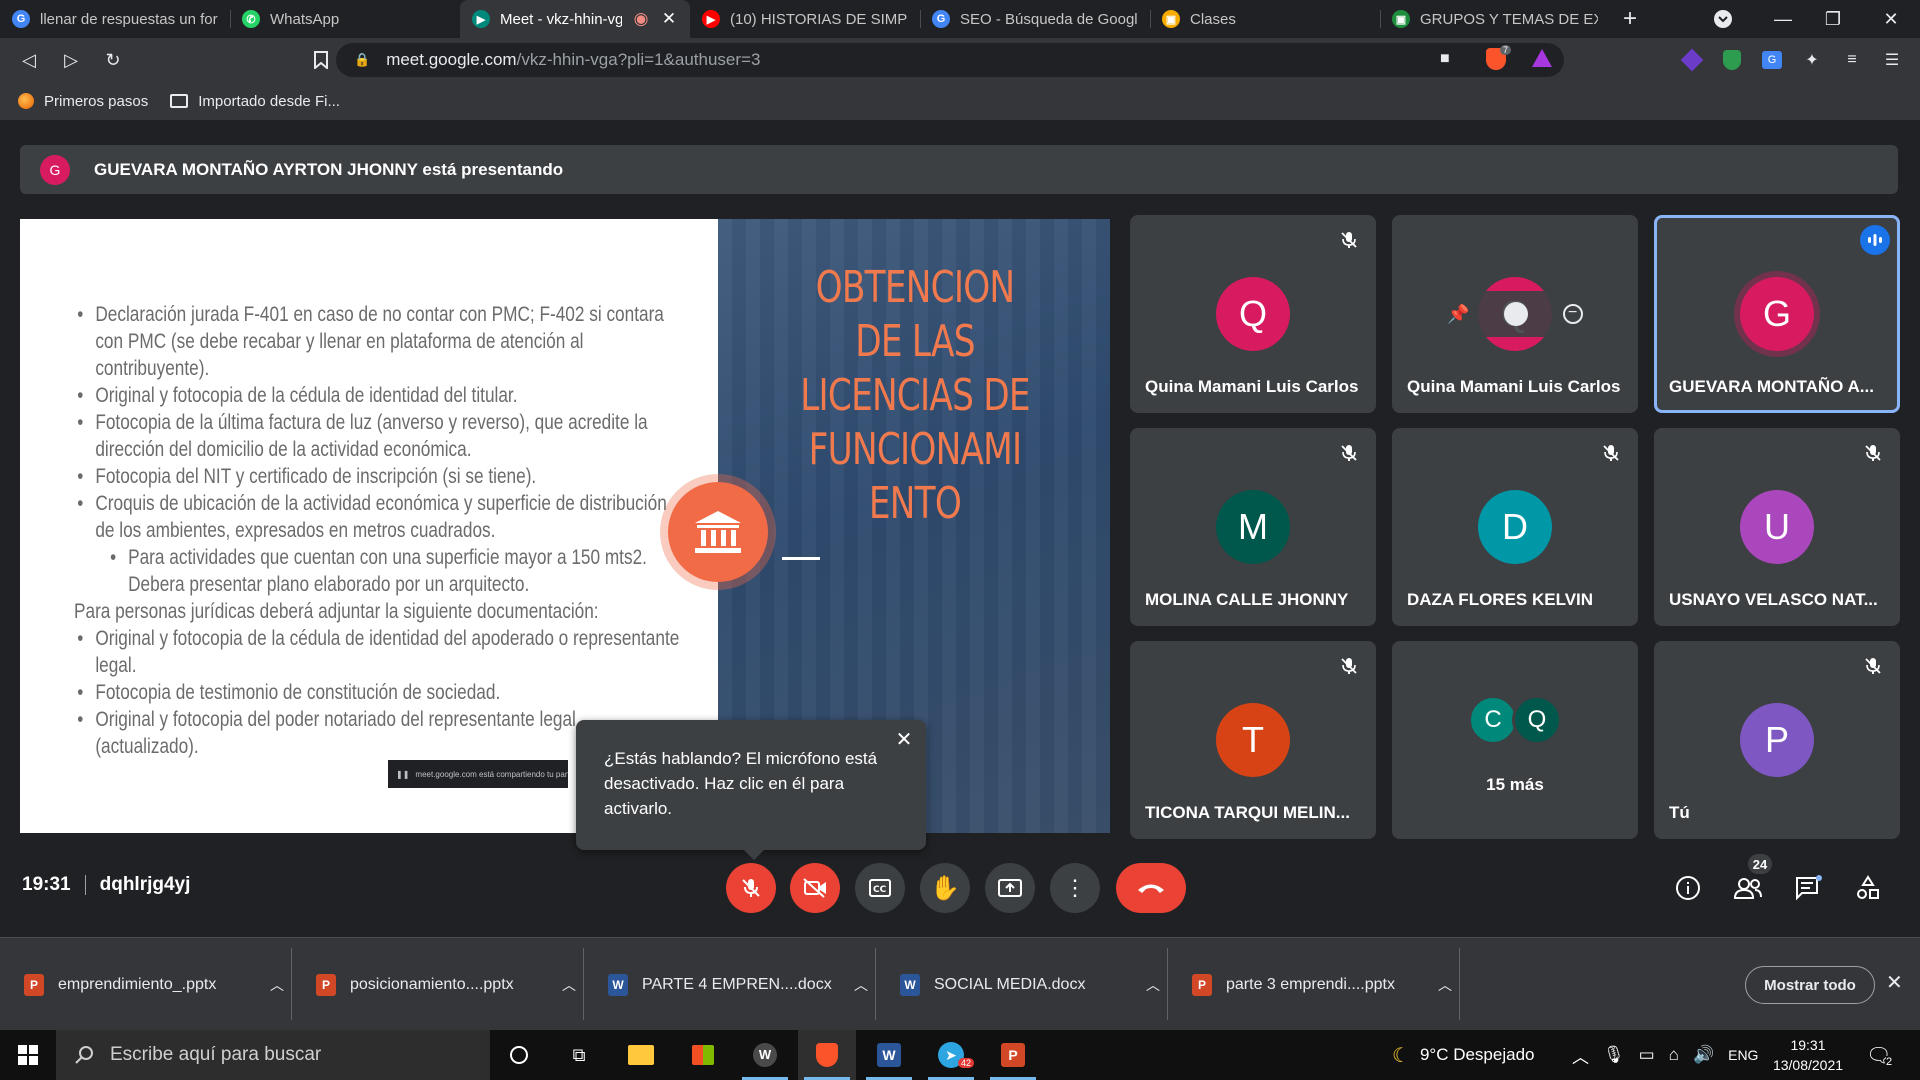  What do you see at coordinates (115, 19) in the screenshot?
I see `browser-tab: Gllenar de respuestas un form` at bounding box center [115, 19].